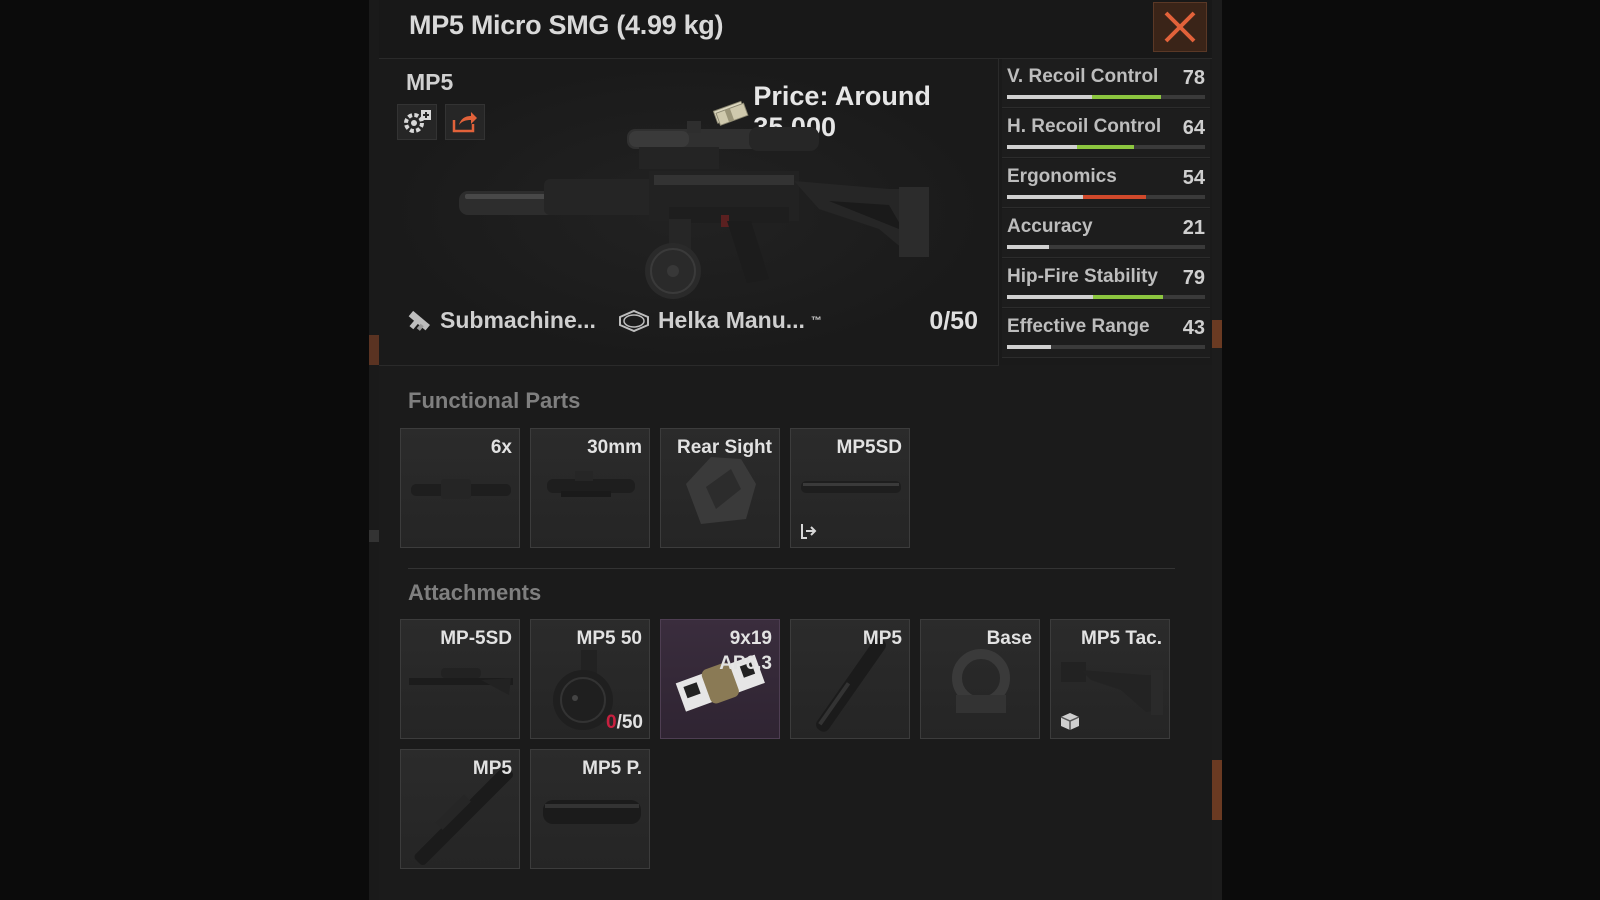 The height and width of the screenshot is (900, 1600). I want to click on slot-label: 6x, so click(501, 447).